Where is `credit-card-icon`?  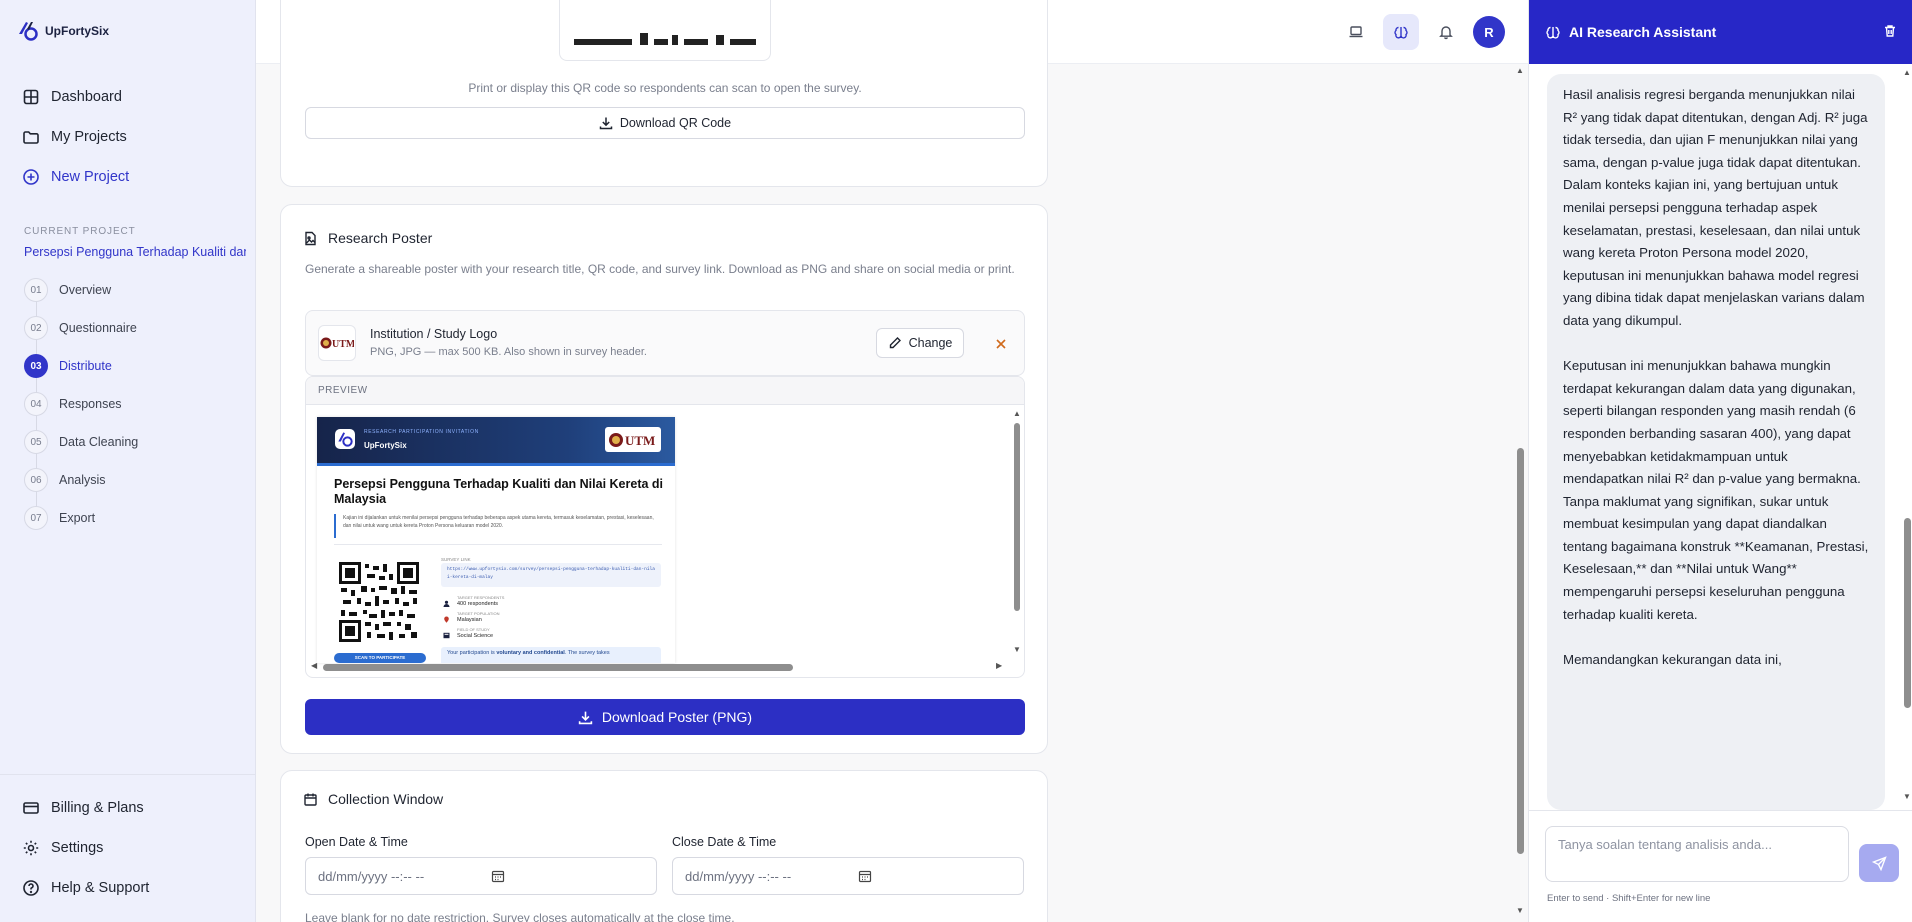 credit-card-icon is located at coordinates (31, 808).